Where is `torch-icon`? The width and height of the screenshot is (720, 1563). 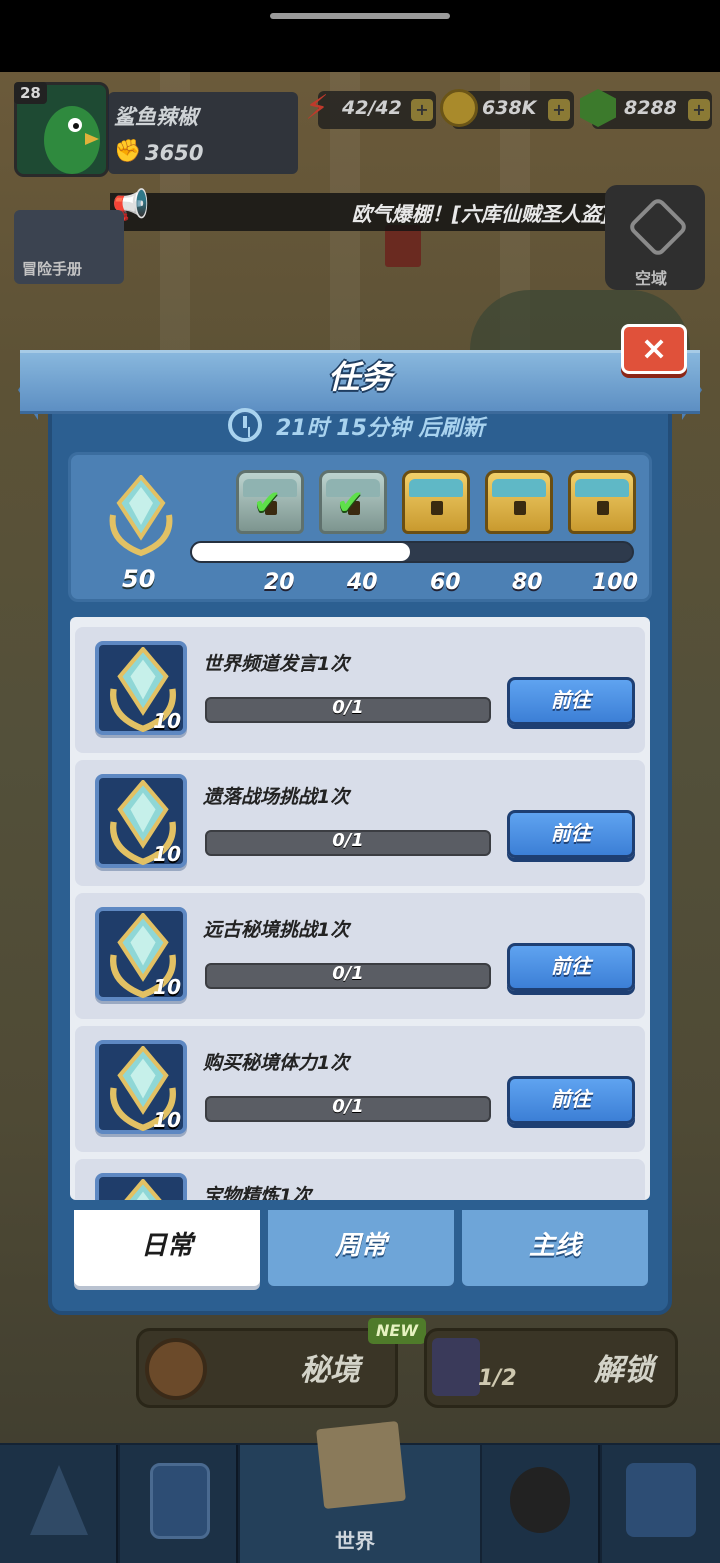
torch-icon is located at coordinates (456, 1367).